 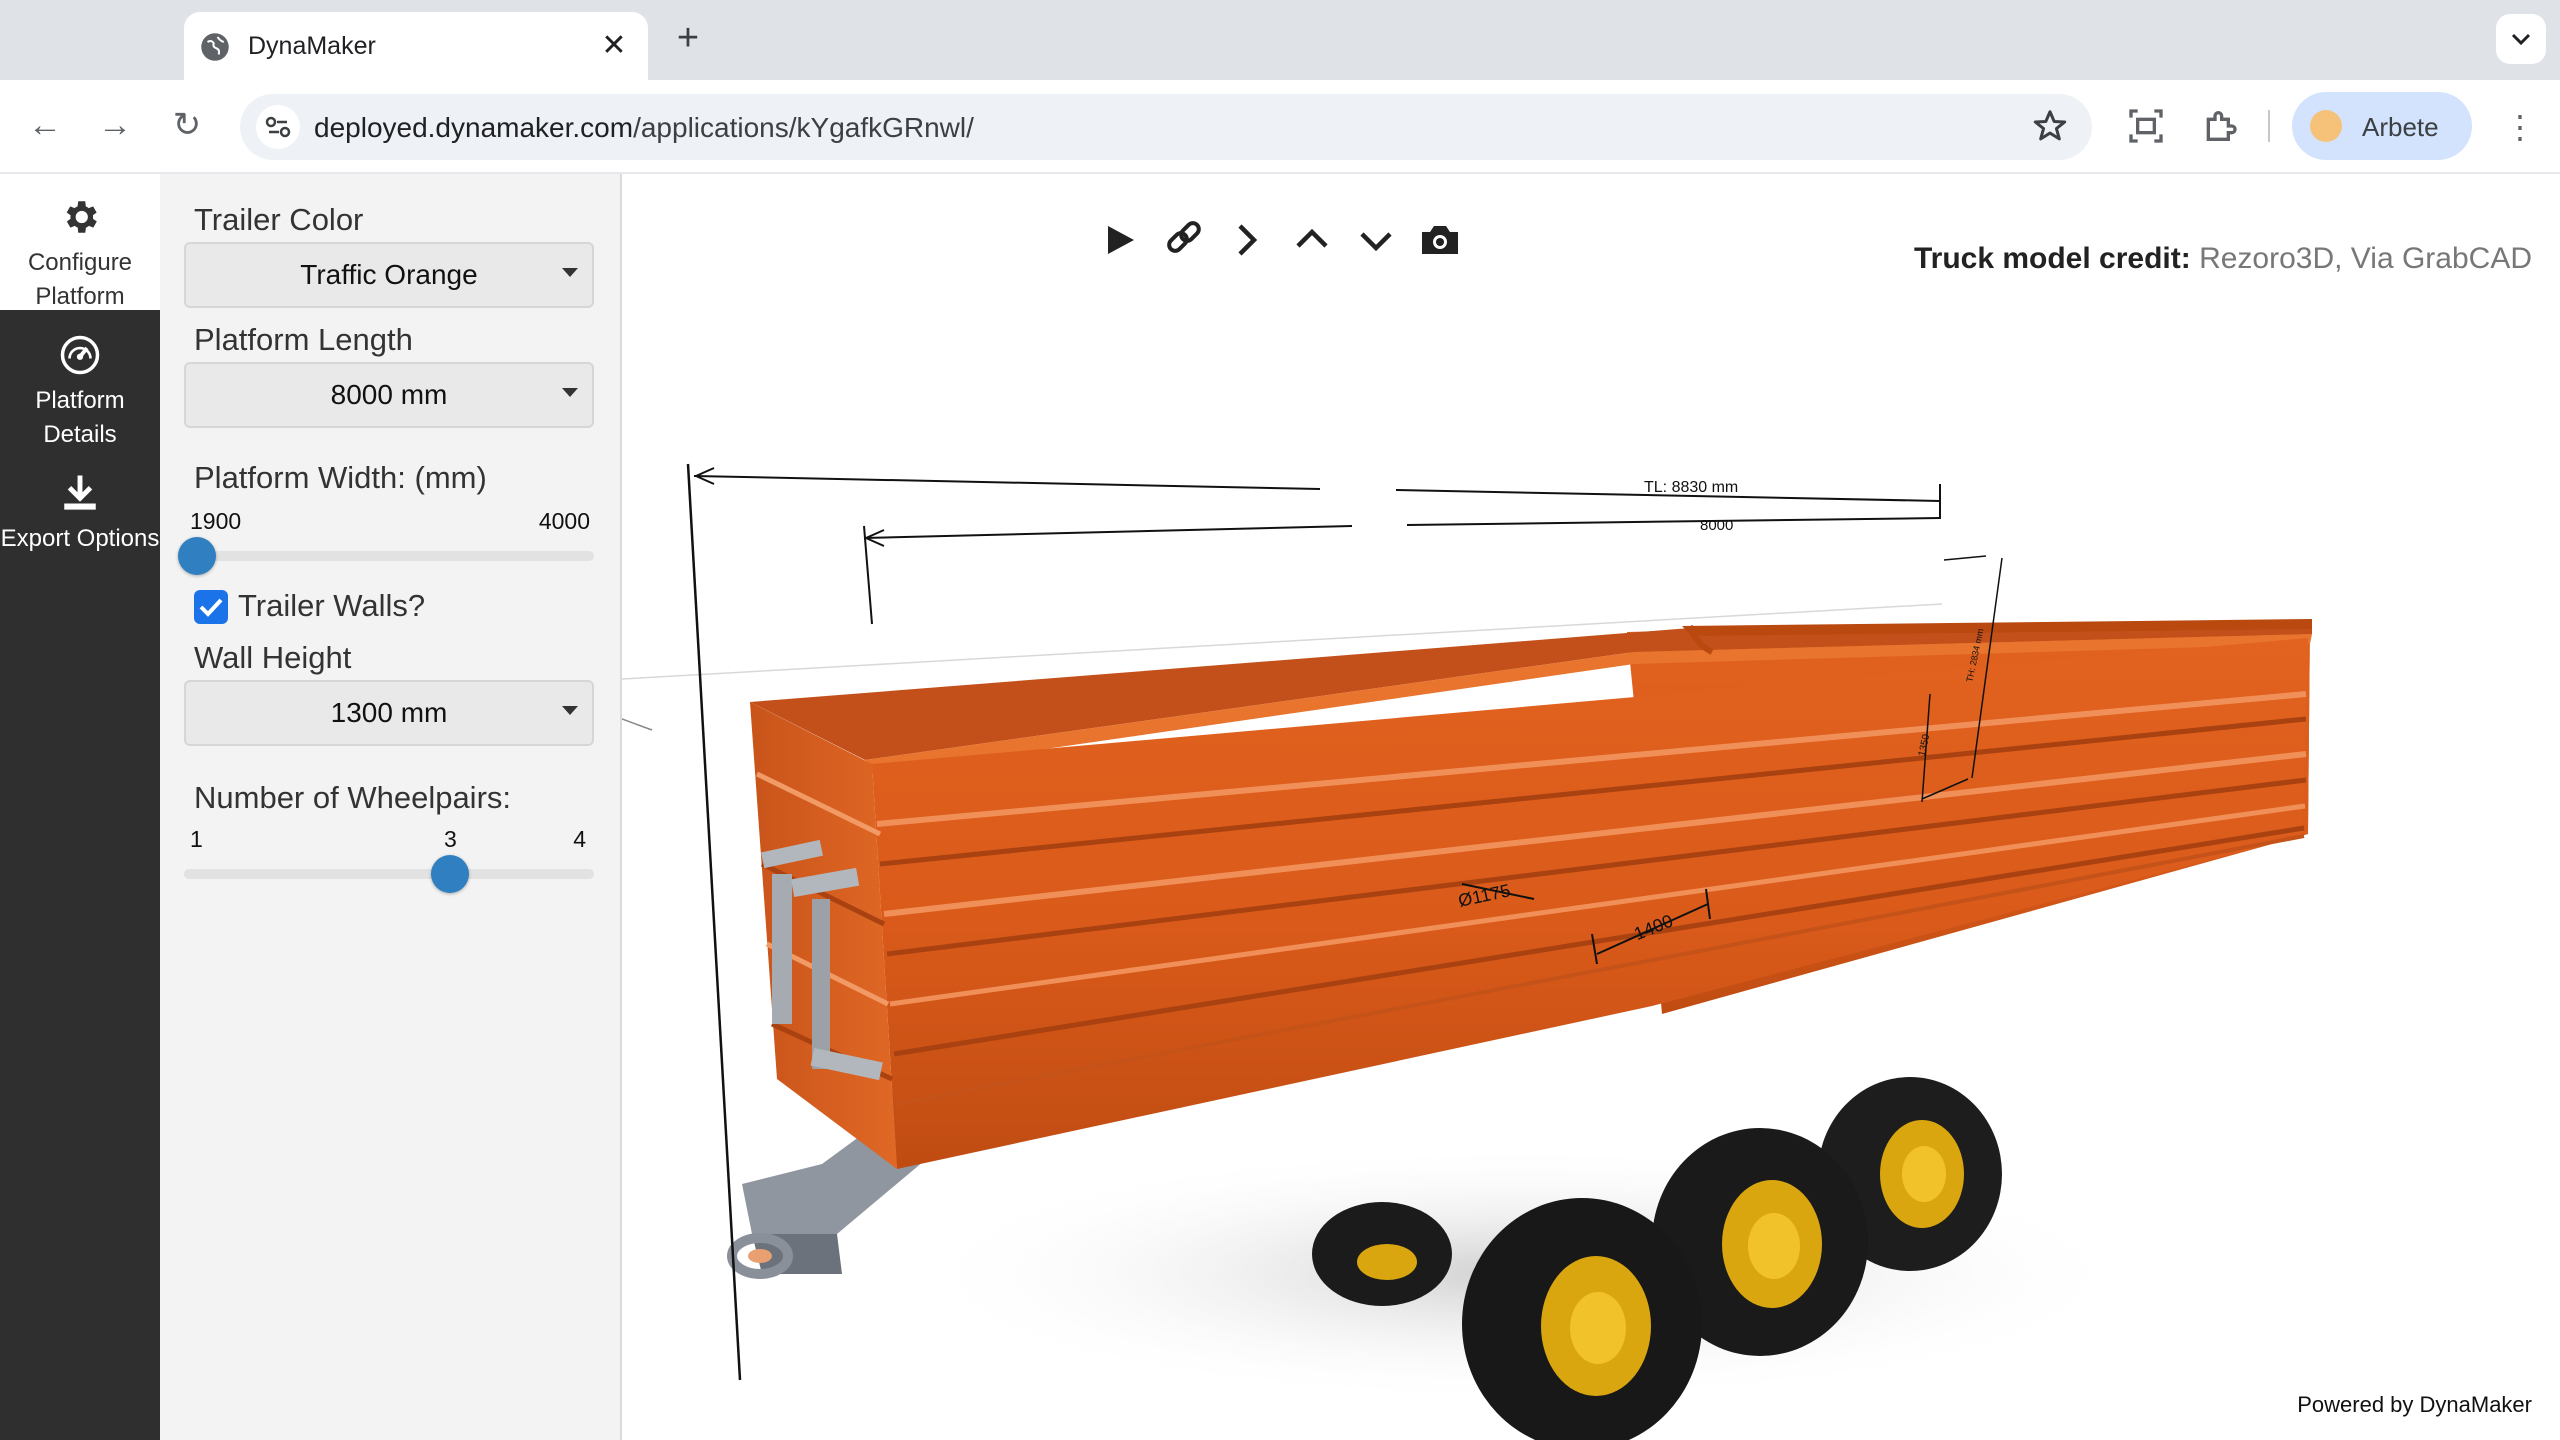 I want to click on platform-length-value: 8000 mm, so click(x=389, y=394).